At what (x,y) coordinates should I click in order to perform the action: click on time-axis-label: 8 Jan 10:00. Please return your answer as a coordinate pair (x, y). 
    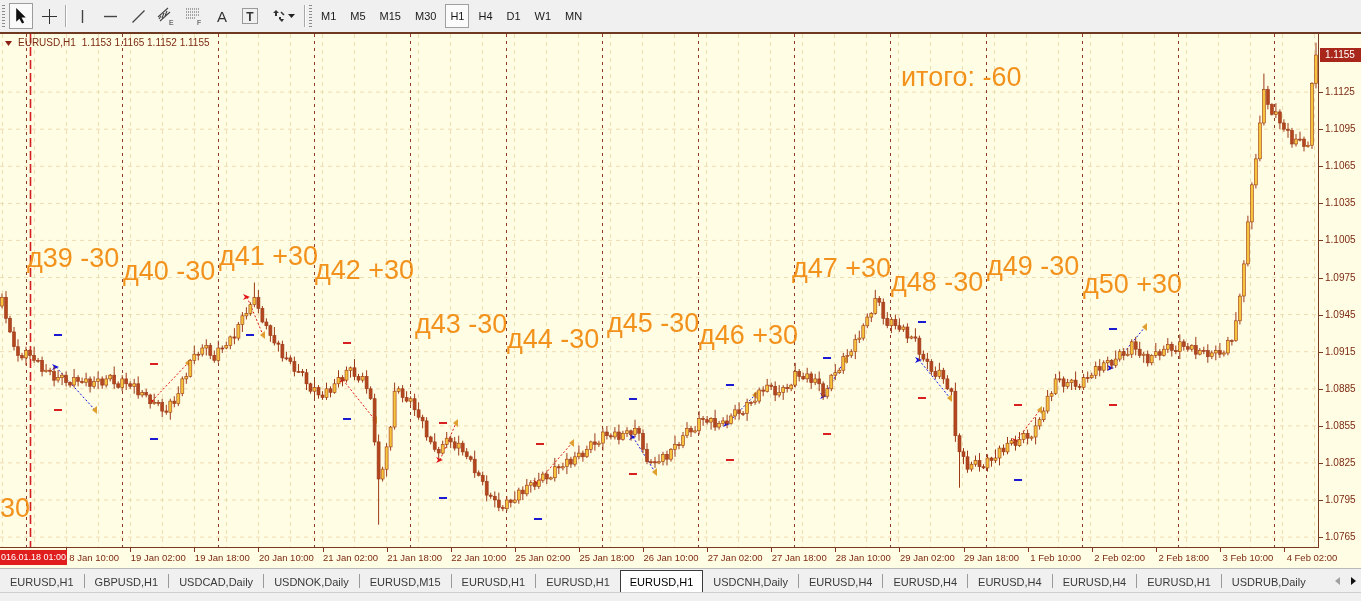
    Looking at the image, I should click on (94, 558).